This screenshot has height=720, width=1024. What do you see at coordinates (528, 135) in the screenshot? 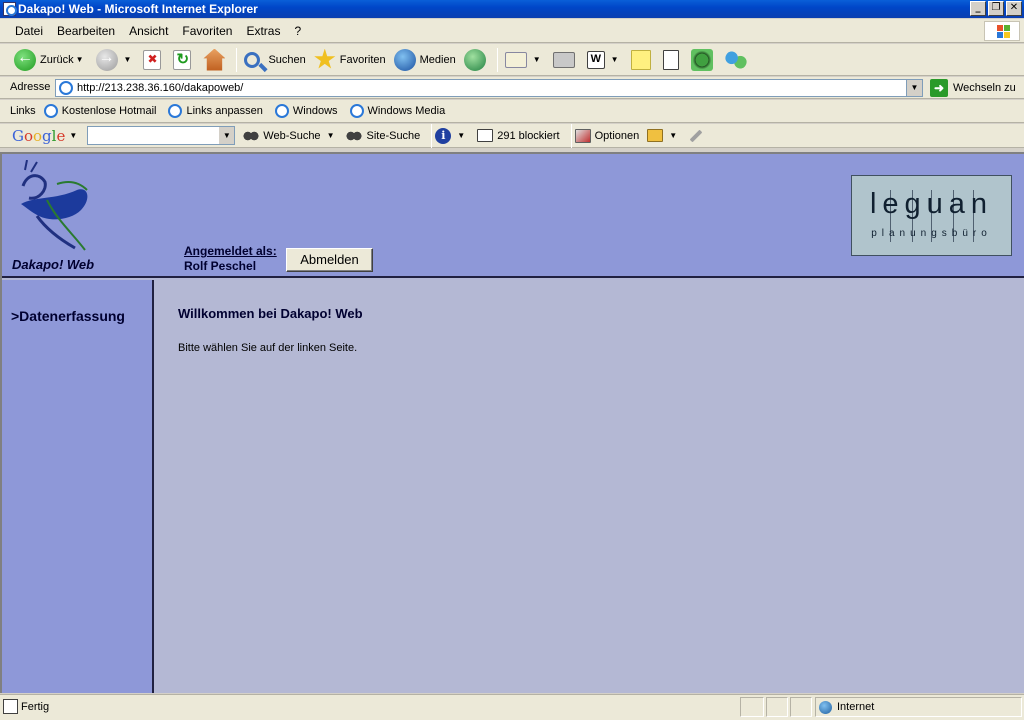
I see `popup-blocked-count: 291 blockiert` at bounding box center [528, 135].